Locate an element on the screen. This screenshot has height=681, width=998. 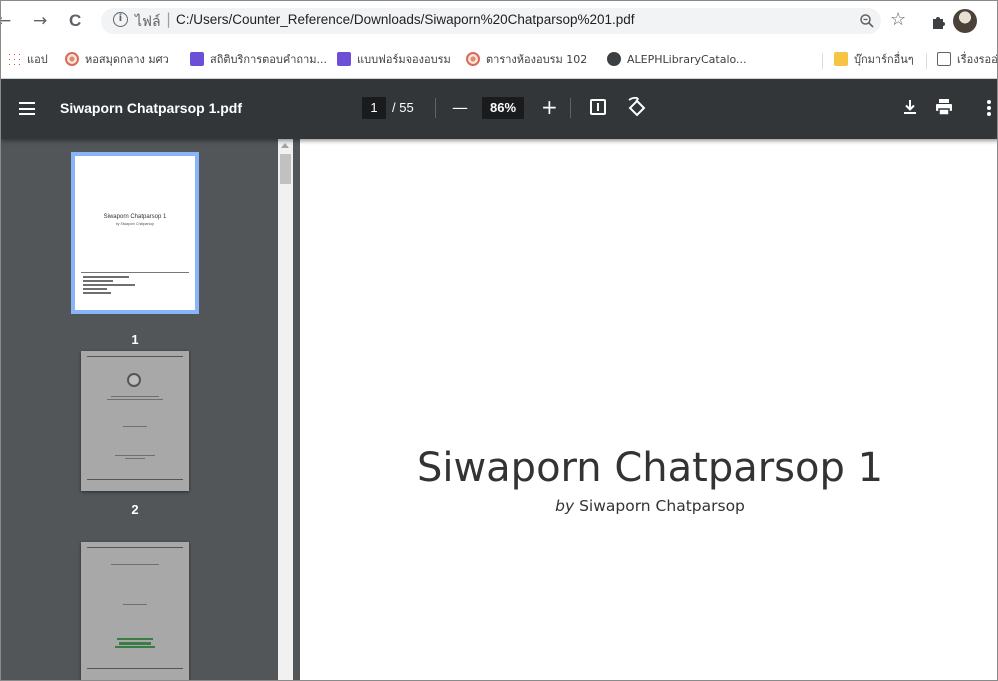
thumbnail-title: Siwaporn Chatparsop 1 is located at coordinates (135, 217).